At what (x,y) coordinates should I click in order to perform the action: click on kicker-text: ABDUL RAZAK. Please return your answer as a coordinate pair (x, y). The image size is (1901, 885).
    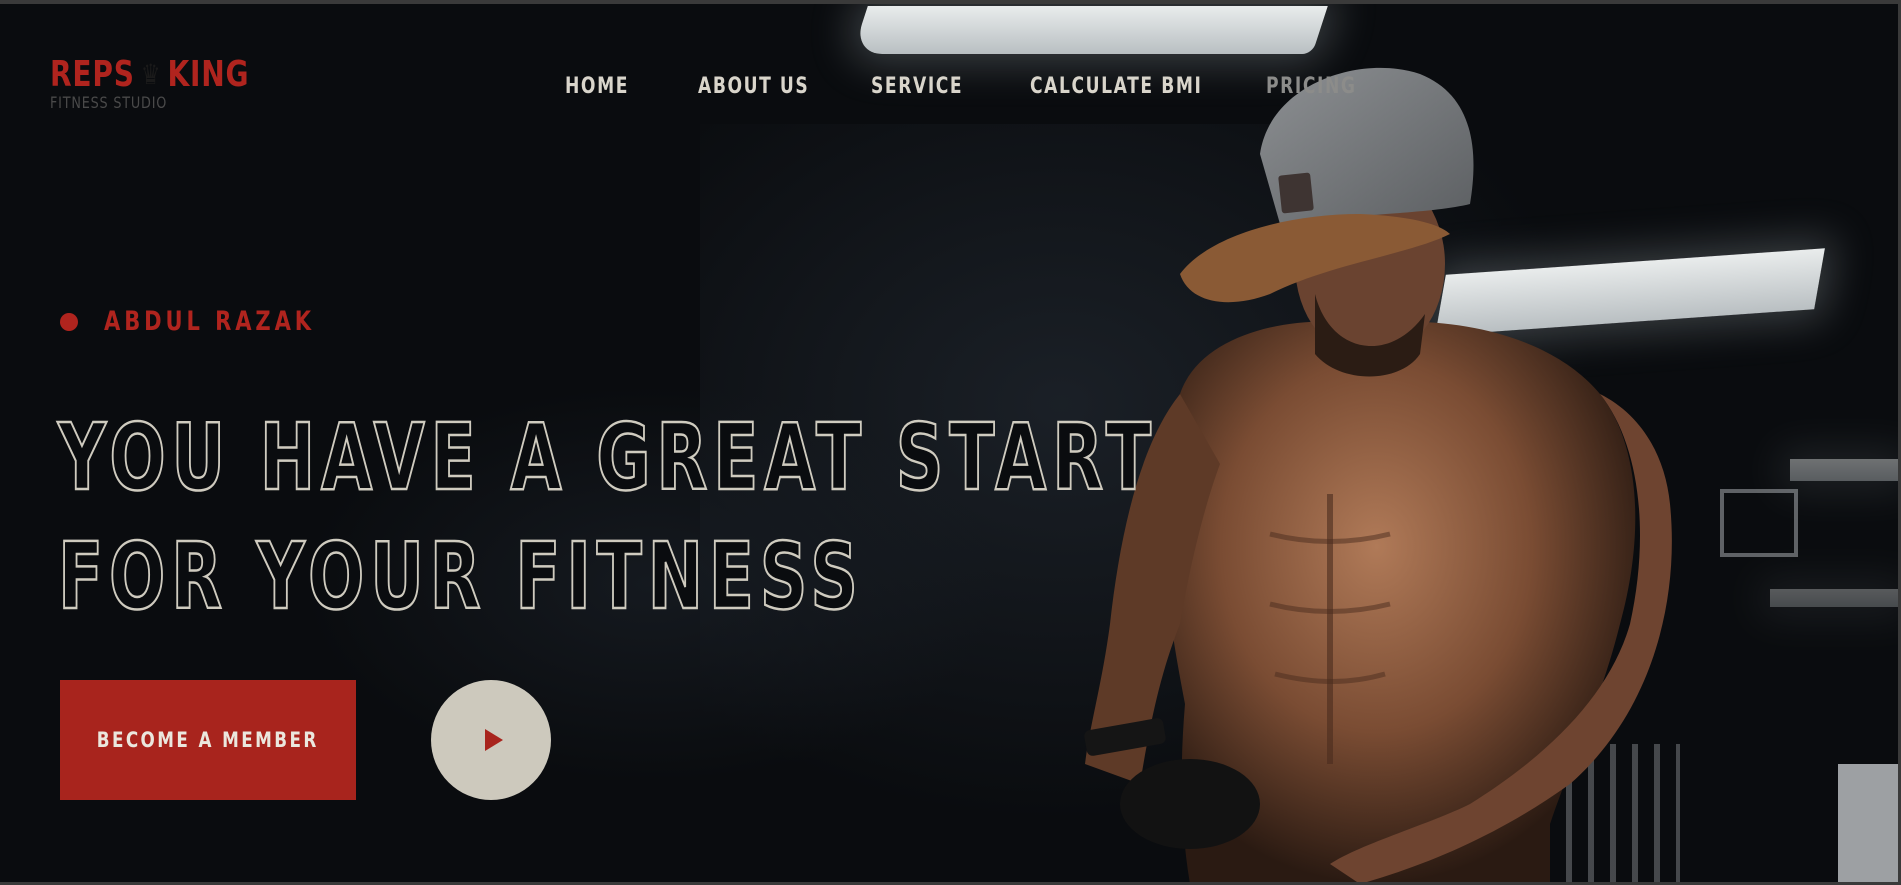
    Looking at the image, I should click on (209, 321).